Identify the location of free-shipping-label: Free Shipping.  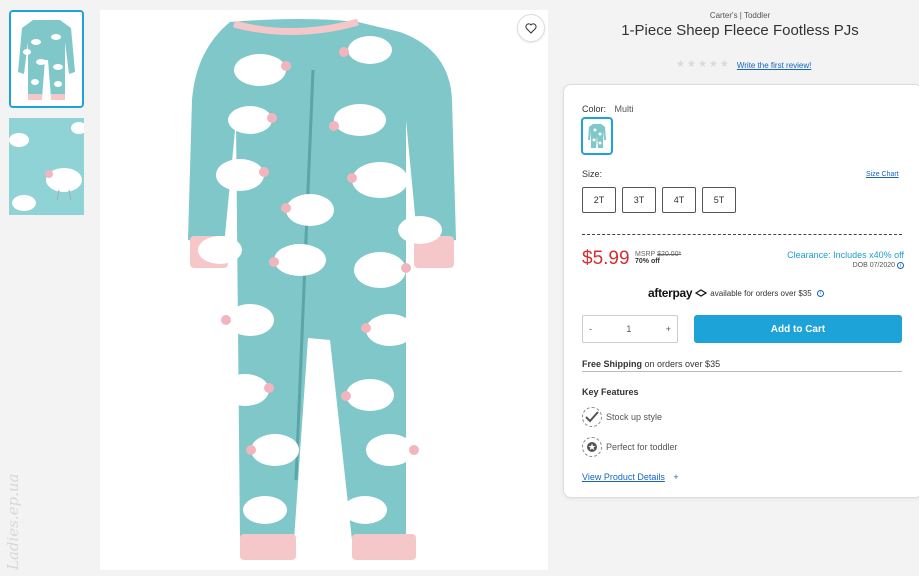
(612, 364).